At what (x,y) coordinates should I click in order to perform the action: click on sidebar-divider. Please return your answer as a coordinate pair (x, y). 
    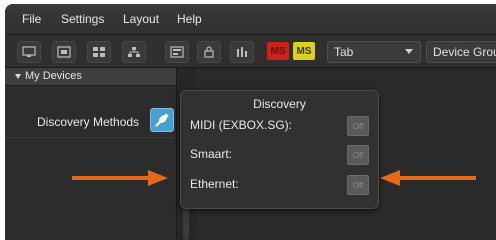
    Looking at the image, I should click on (90, 137).